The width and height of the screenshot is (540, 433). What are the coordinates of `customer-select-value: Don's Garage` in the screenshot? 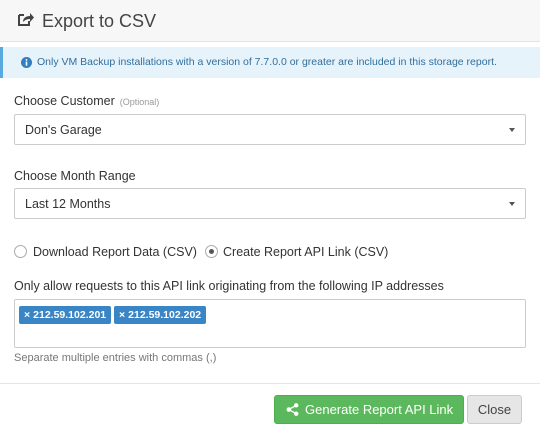 It's located at (63, 130).